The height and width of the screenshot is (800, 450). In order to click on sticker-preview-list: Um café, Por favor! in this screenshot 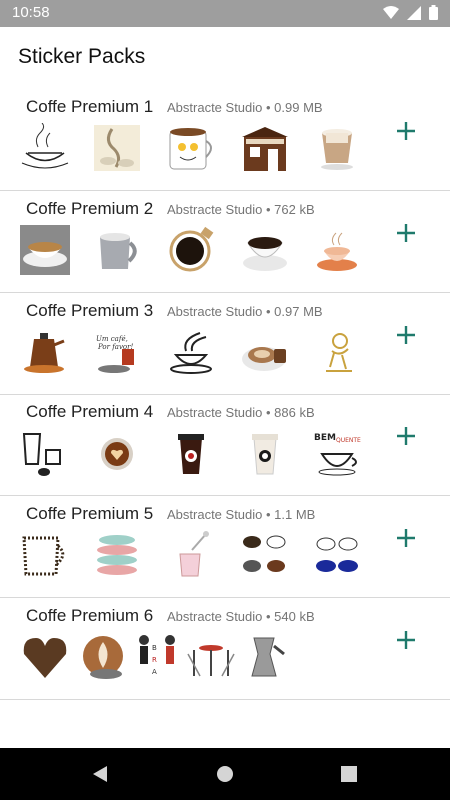, I will do `click(200, 355)`.